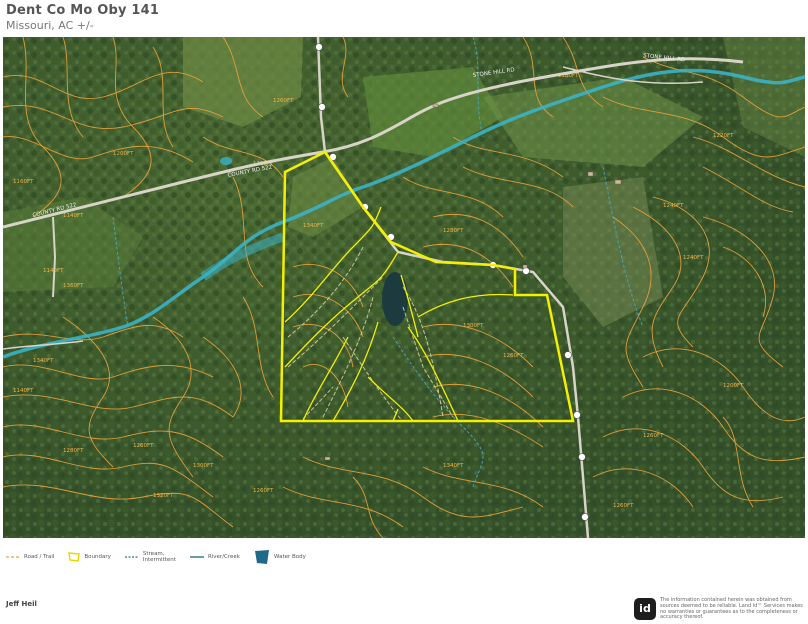 The image size is (808, 624). Describe the element at coordinates (645, 609) in the screenshot. I see `land-id-logo: id` at that location.